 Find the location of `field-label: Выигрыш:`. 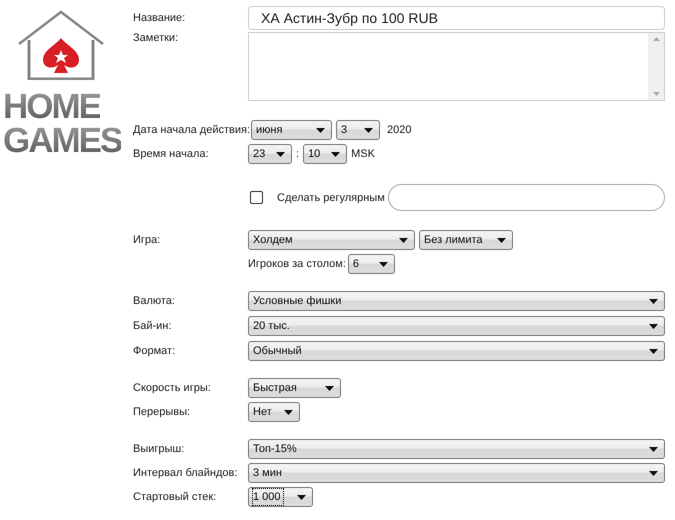

field-label: Выигрыш: is located at coordinates (159, 449).